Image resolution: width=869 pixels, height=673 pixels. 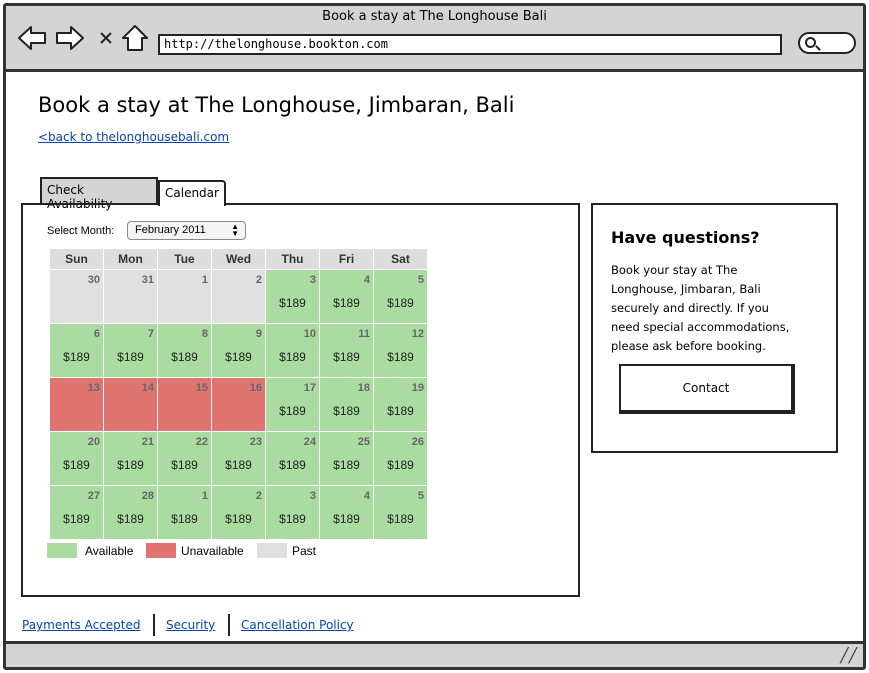 I want to click on calendar-day-cell: 16, so click(x=238, y=404).